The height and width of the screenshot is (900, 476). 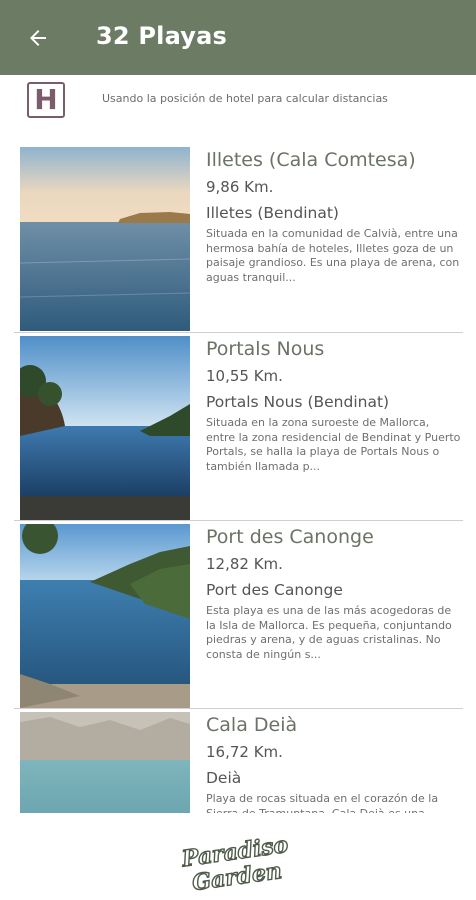 I want to click on hotel-icon: H, so click(x=46, y=100).